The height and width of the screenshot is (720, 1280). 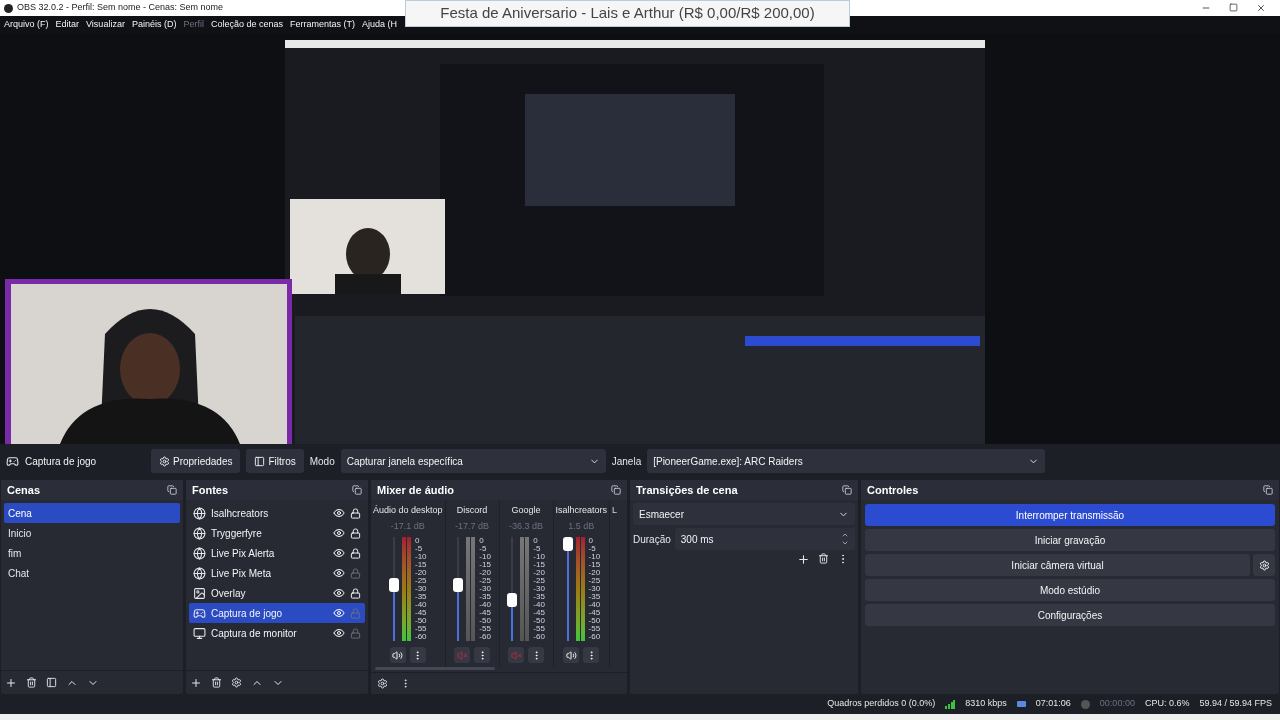 What do you see at coordinates (845, 543) in the screenshot?
I see `decrement-icon` at bounding box center [845, 543].